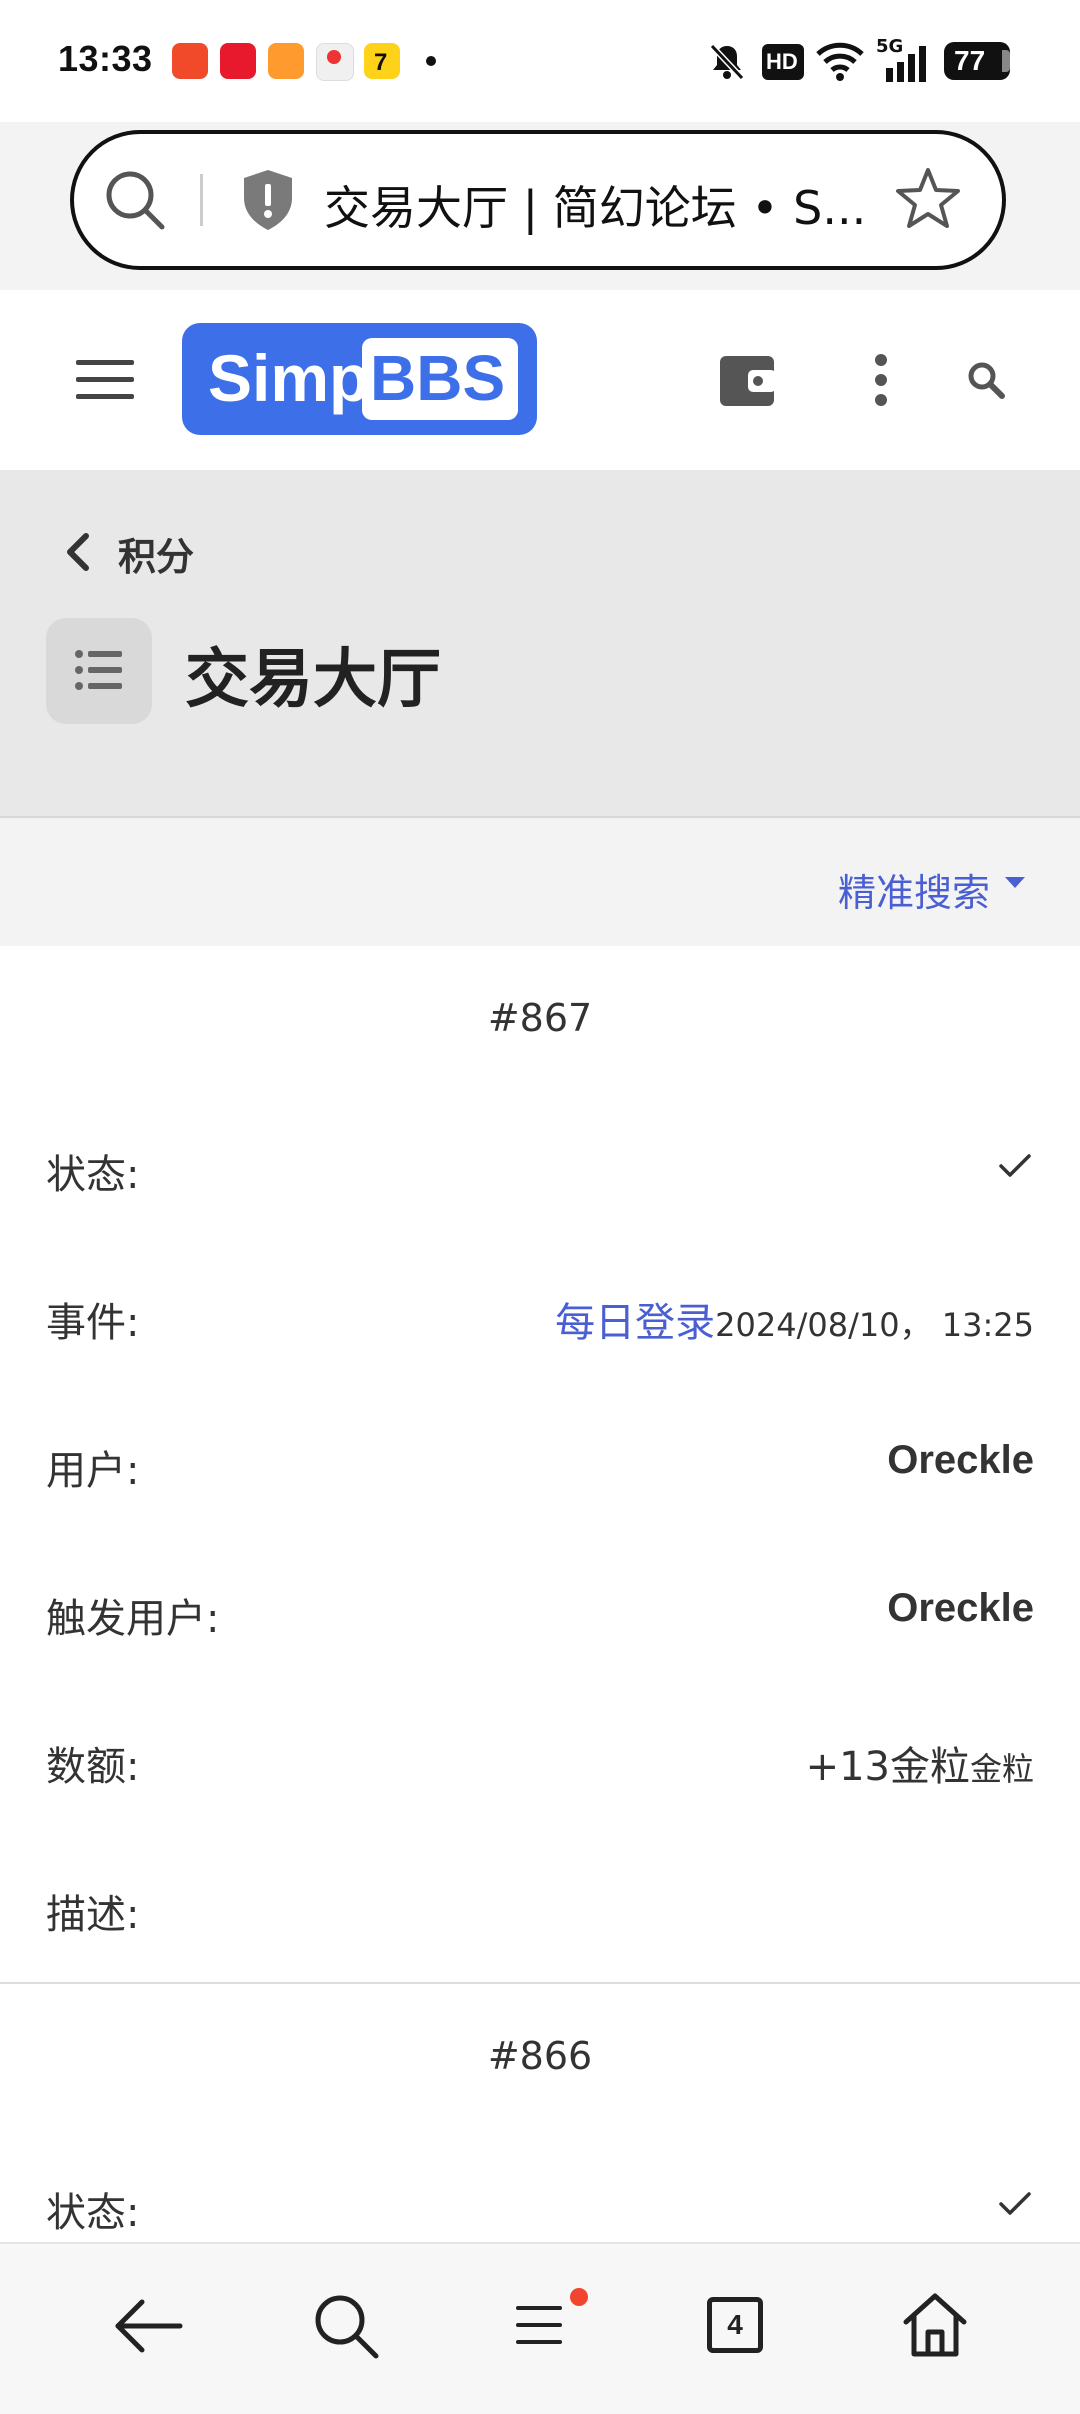 Image resolution: width=1080 pixels, height=2414 pixels. What do you see at coordinates (579, 2297) in the screenshot?
I see `notification-badge` at bounding box center [579, 2297].